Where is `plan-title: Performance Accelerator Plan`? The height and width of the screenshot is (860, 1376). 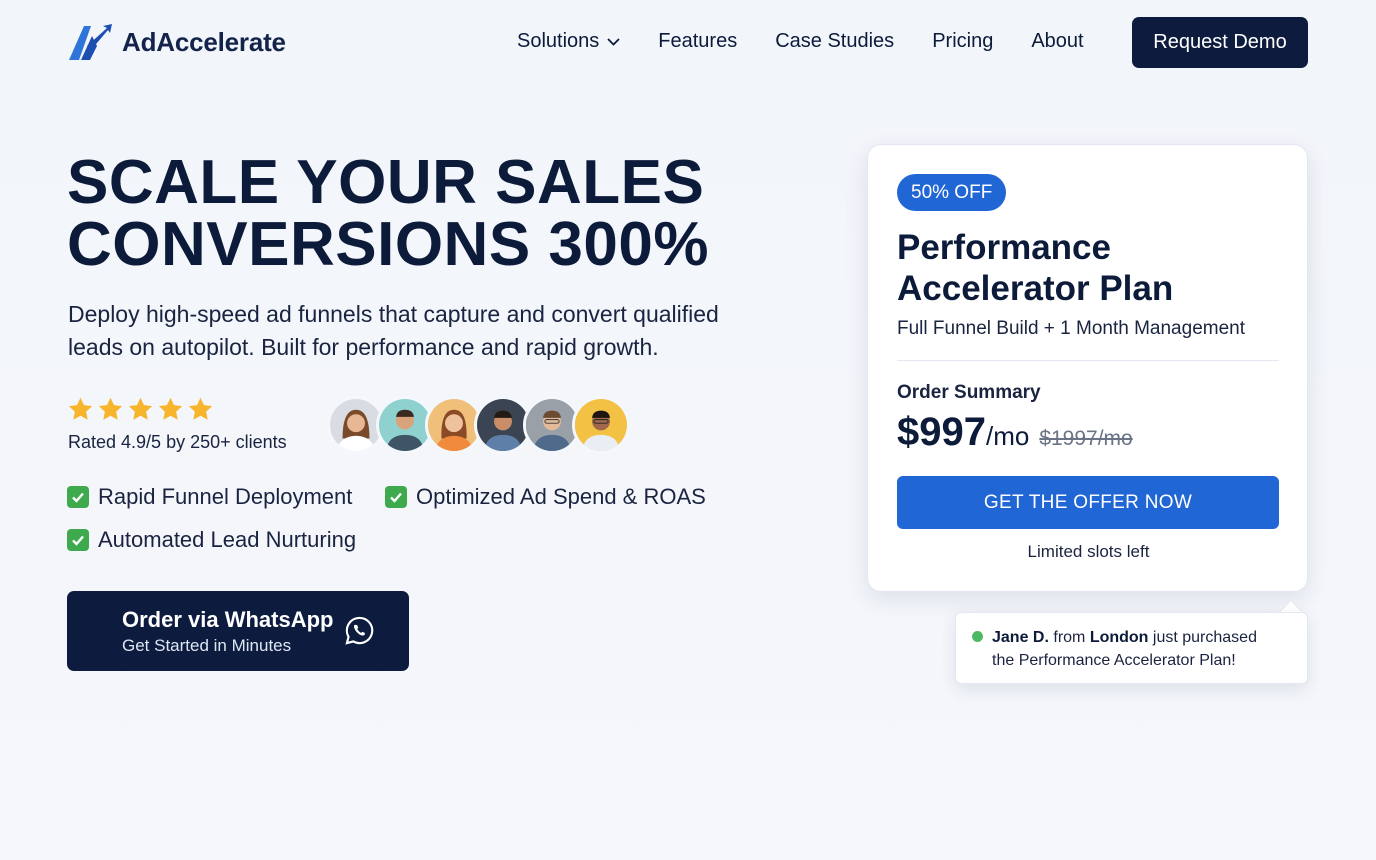 plan-title: Performance Accelerator Plan is located at coordinates (1035, 268).